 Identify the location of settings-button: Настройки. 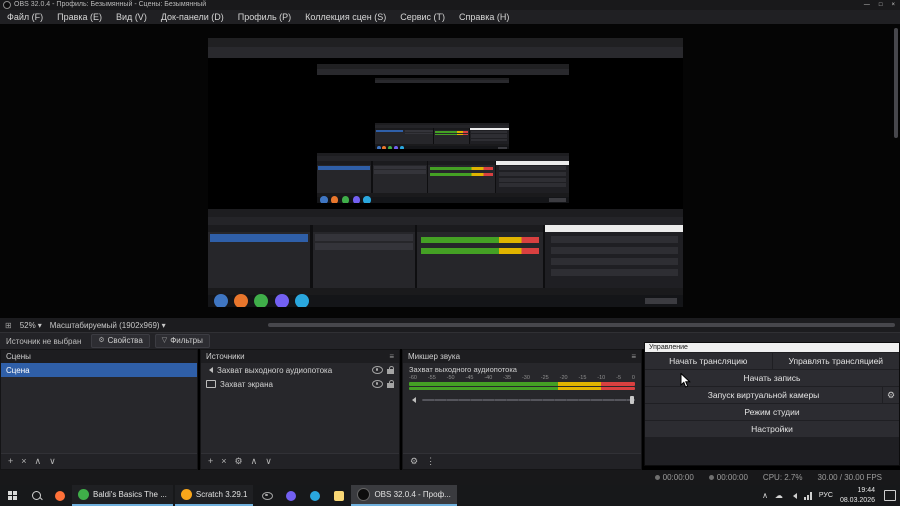
(772, 429).